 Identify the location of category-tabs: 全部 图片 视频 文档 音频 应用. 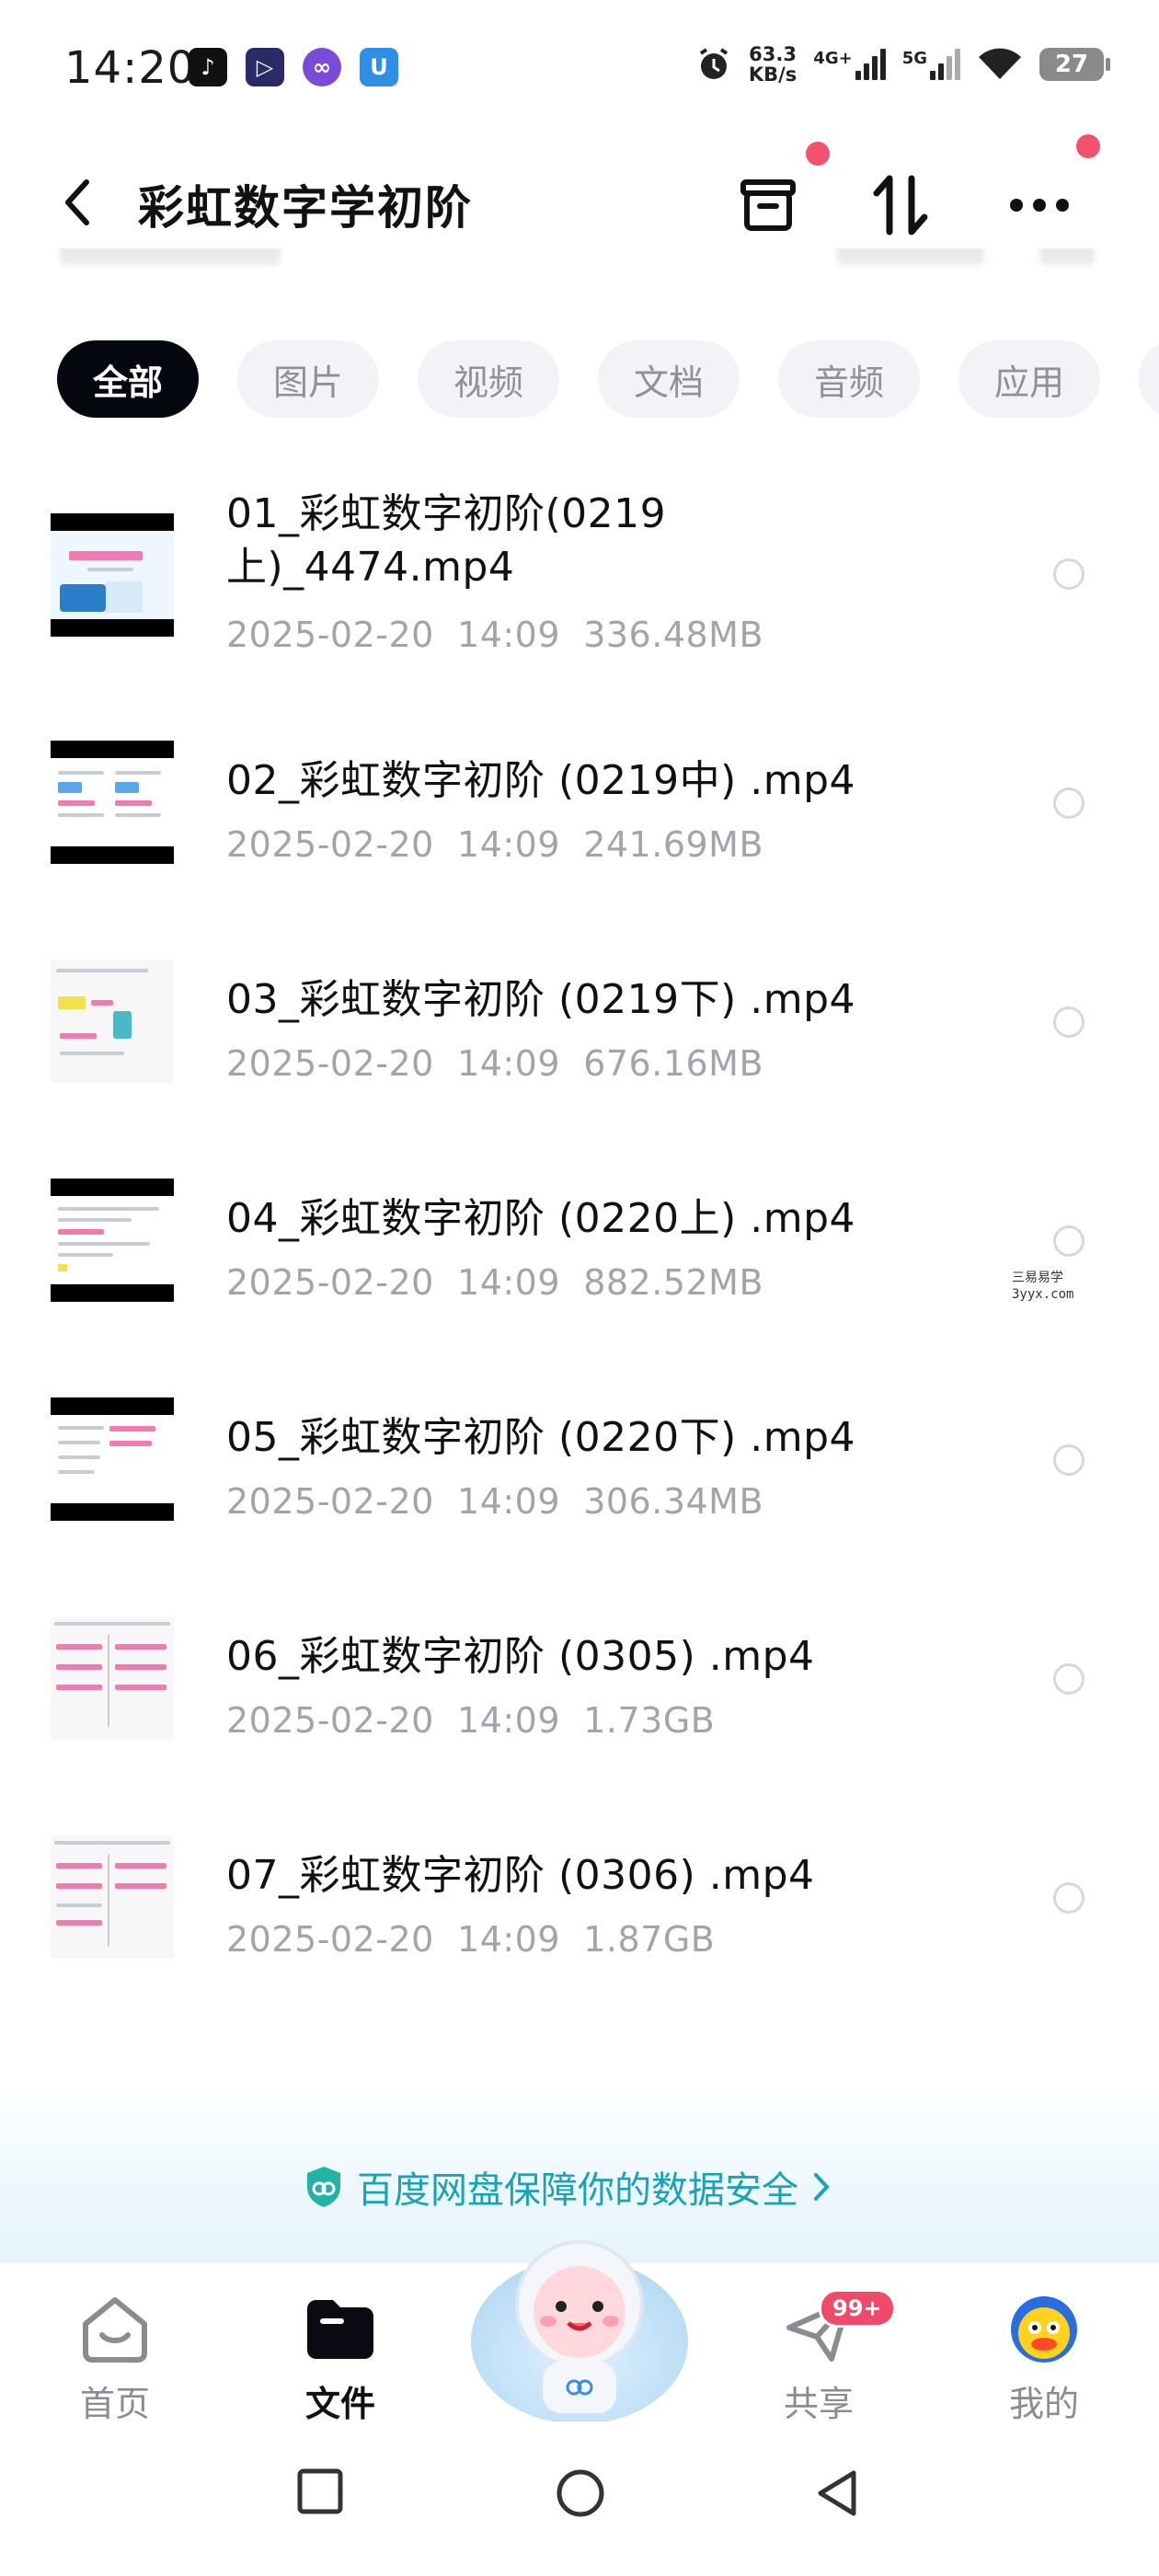
(608, 379).